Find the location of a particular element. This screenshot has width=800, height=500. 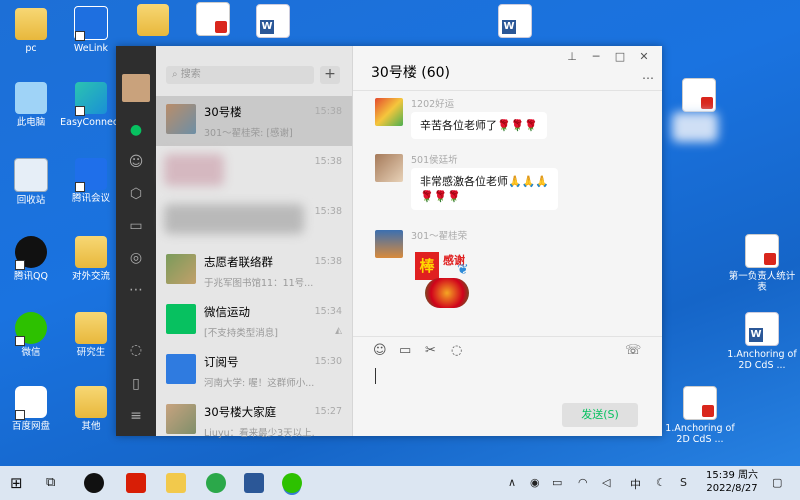

youdao-icon is located at coordinates (136, 483).